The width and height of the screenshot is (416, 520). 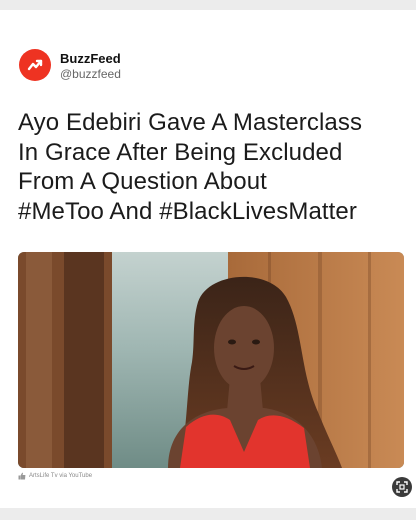 What do you see at coordinates (190, 122) in the screenshot?
I see `headline-line: Ayo Edebiri Gave A Masterclass` at bounding box center [190, 122].